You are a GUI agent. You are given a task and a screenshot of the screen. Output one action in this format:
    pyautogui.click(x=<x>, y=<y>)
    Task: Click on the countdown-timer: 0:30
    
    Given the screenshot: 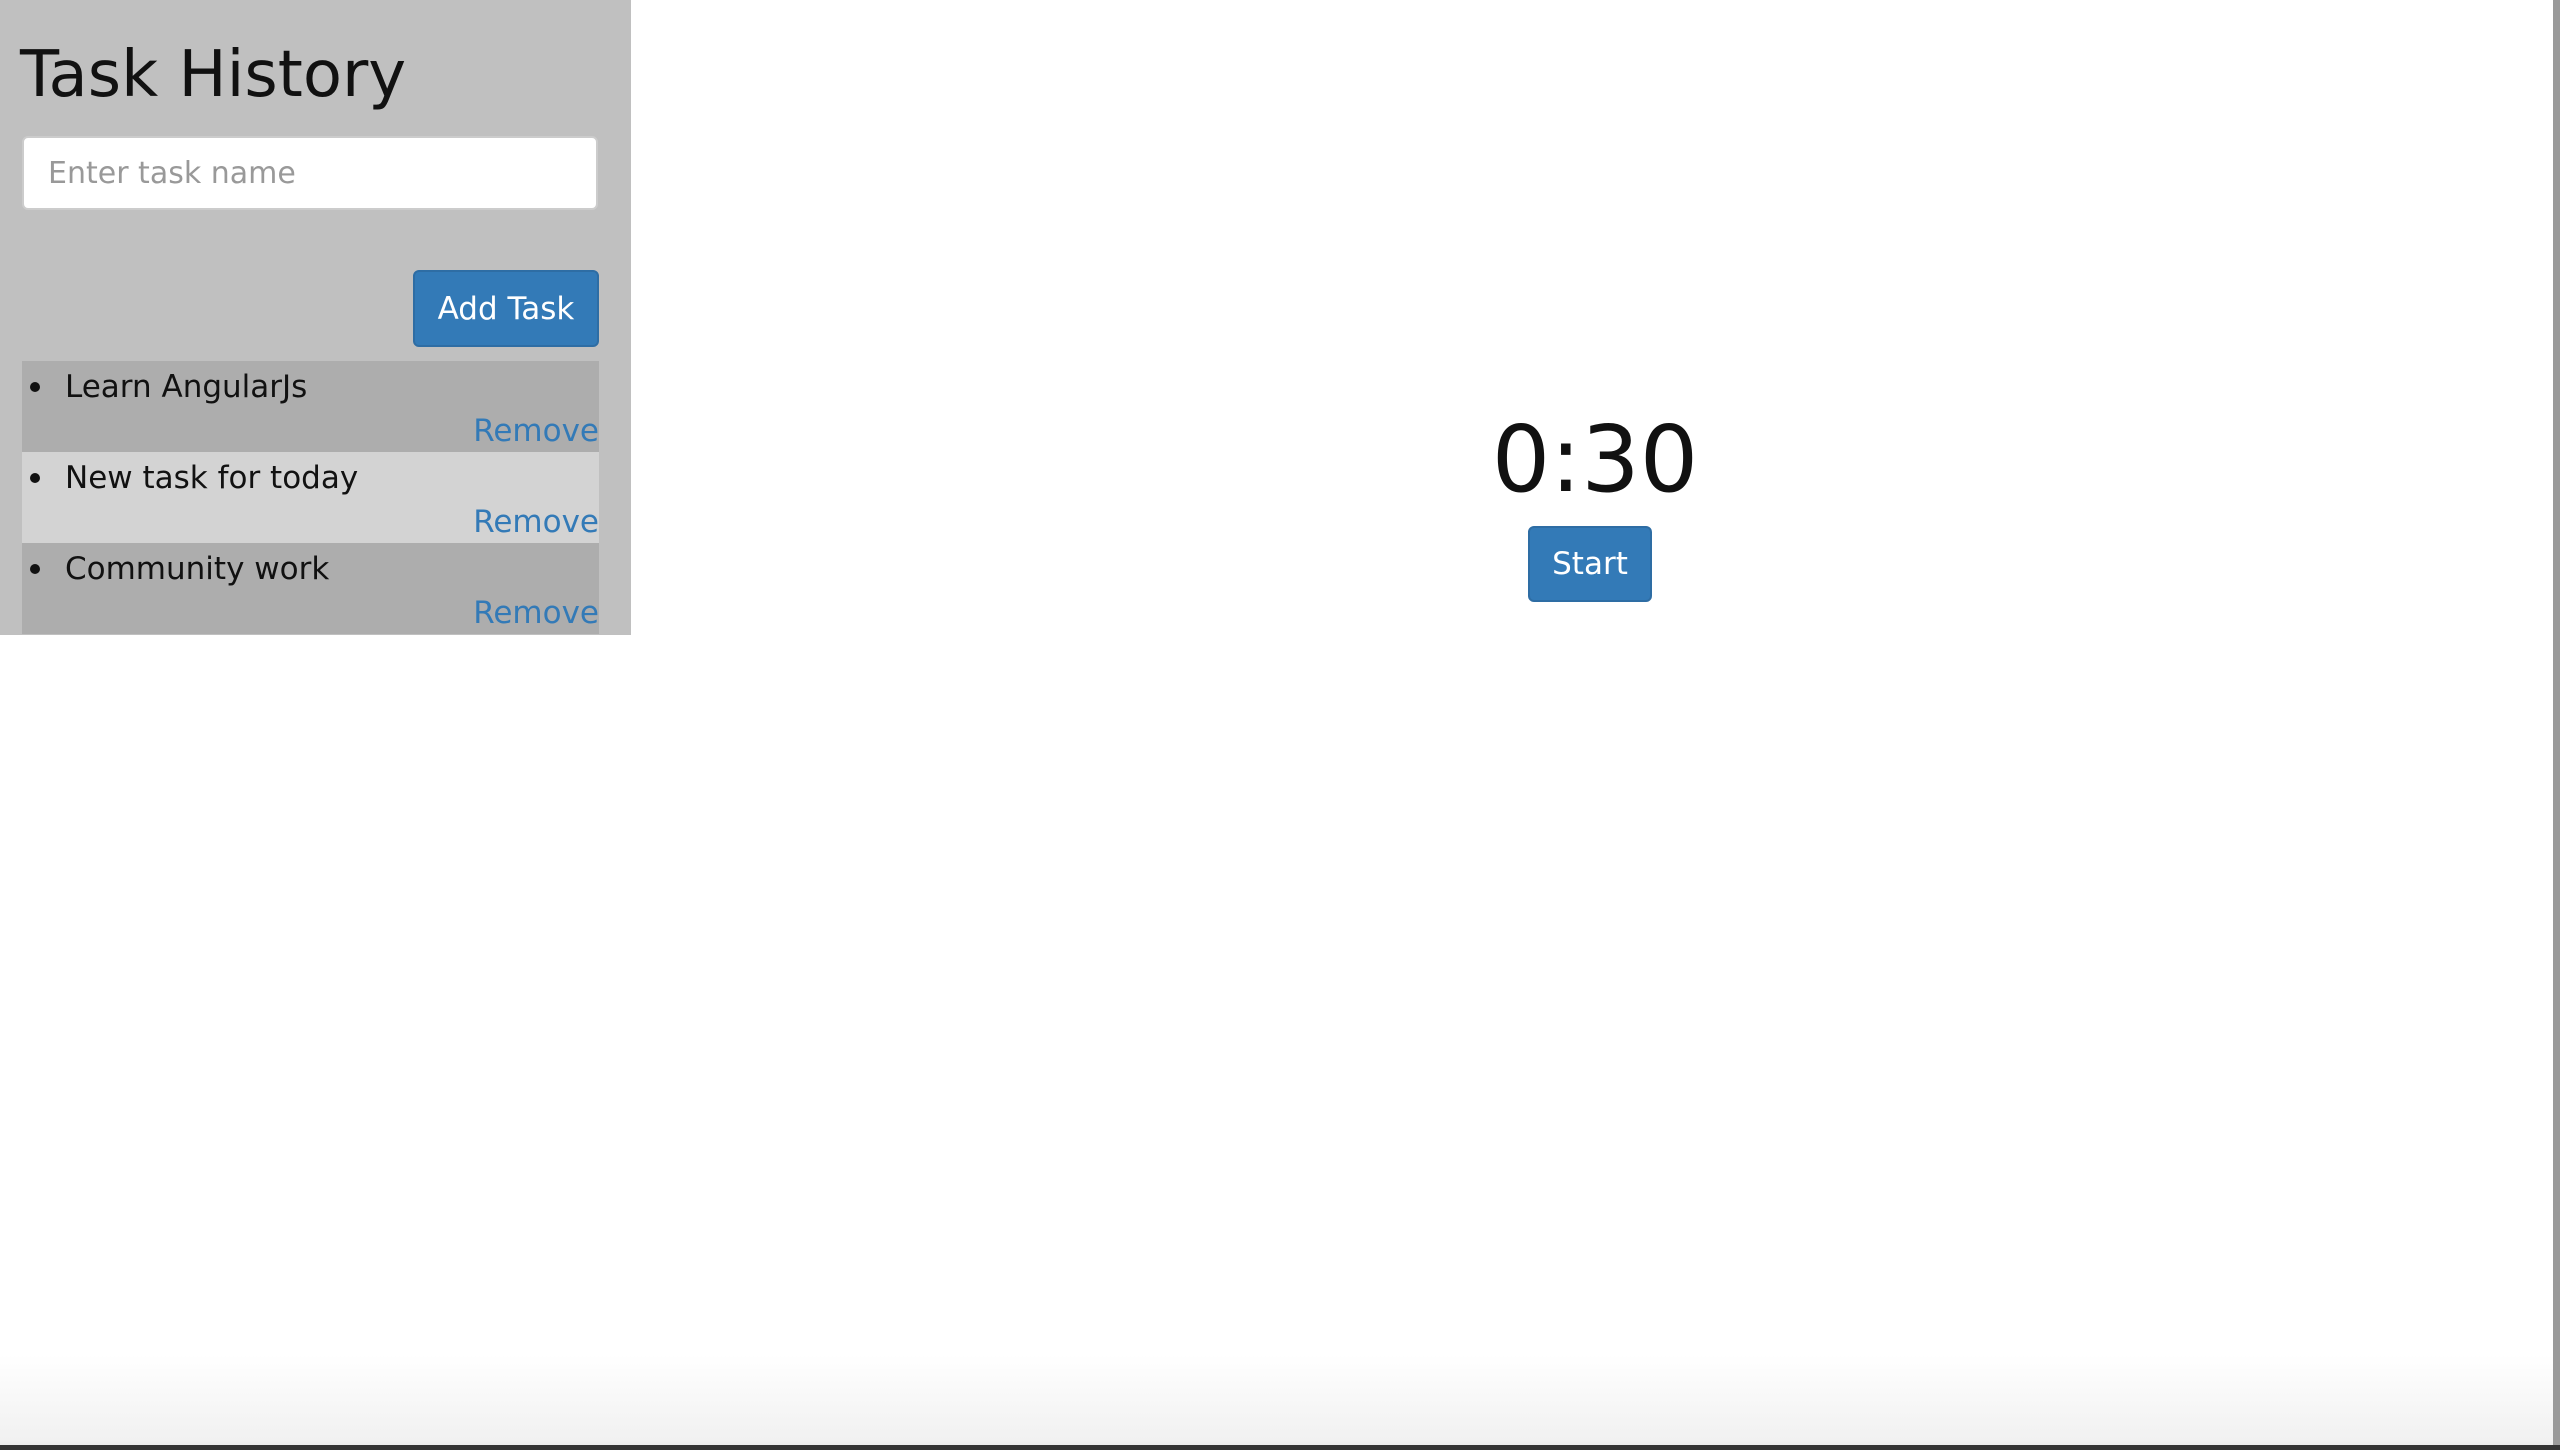 What is the action you would take?
    pyautogui.click(x=1595, y=459)
    